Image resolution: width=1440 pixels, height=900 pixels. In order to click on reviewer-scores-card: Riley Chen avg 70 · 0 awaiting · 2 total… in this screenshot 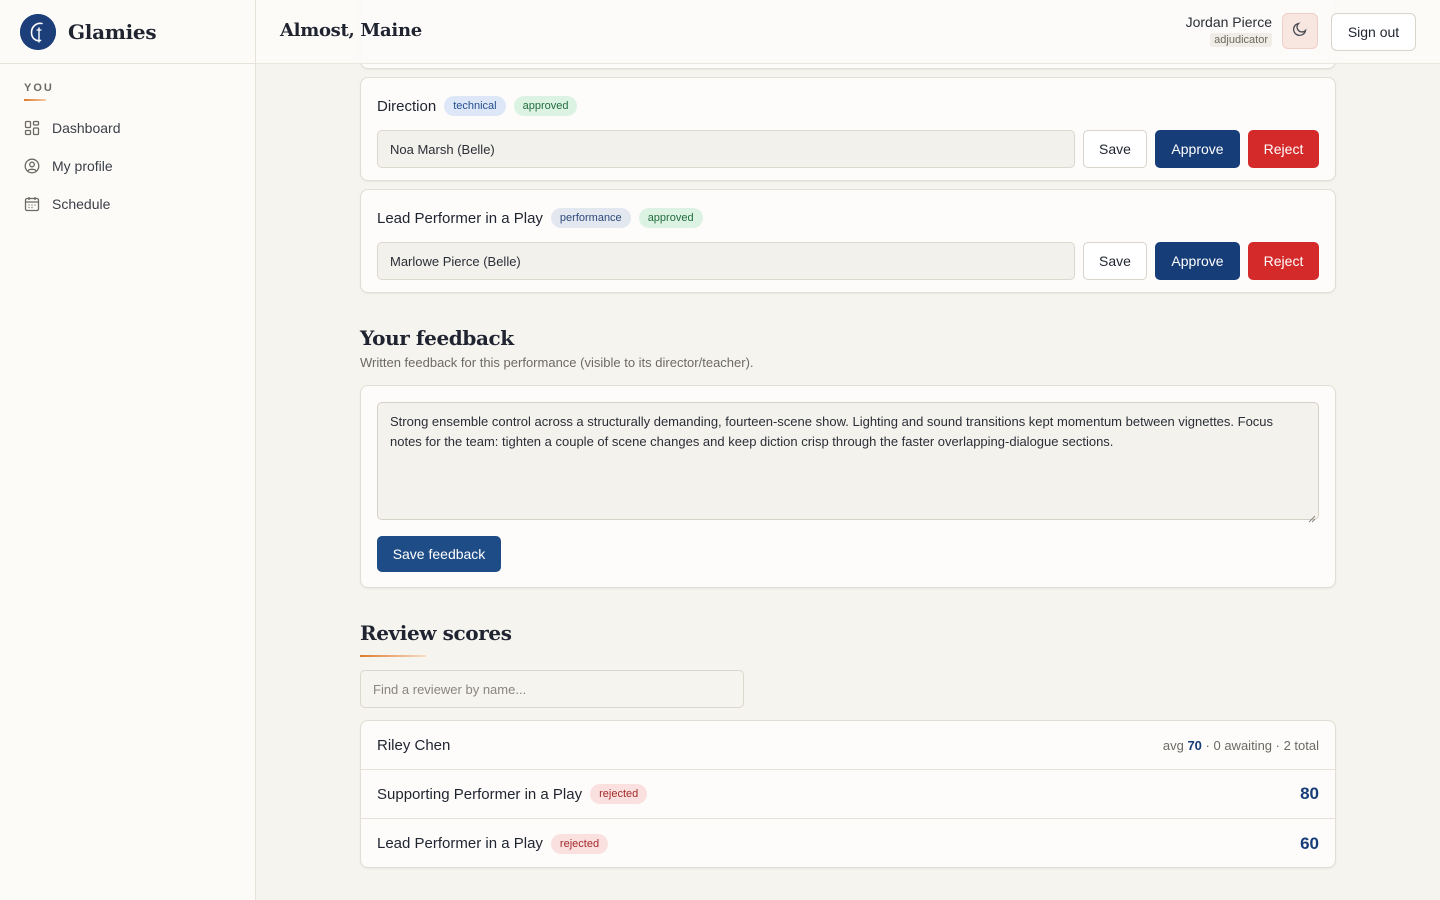, I will do `click(848, 794)`.